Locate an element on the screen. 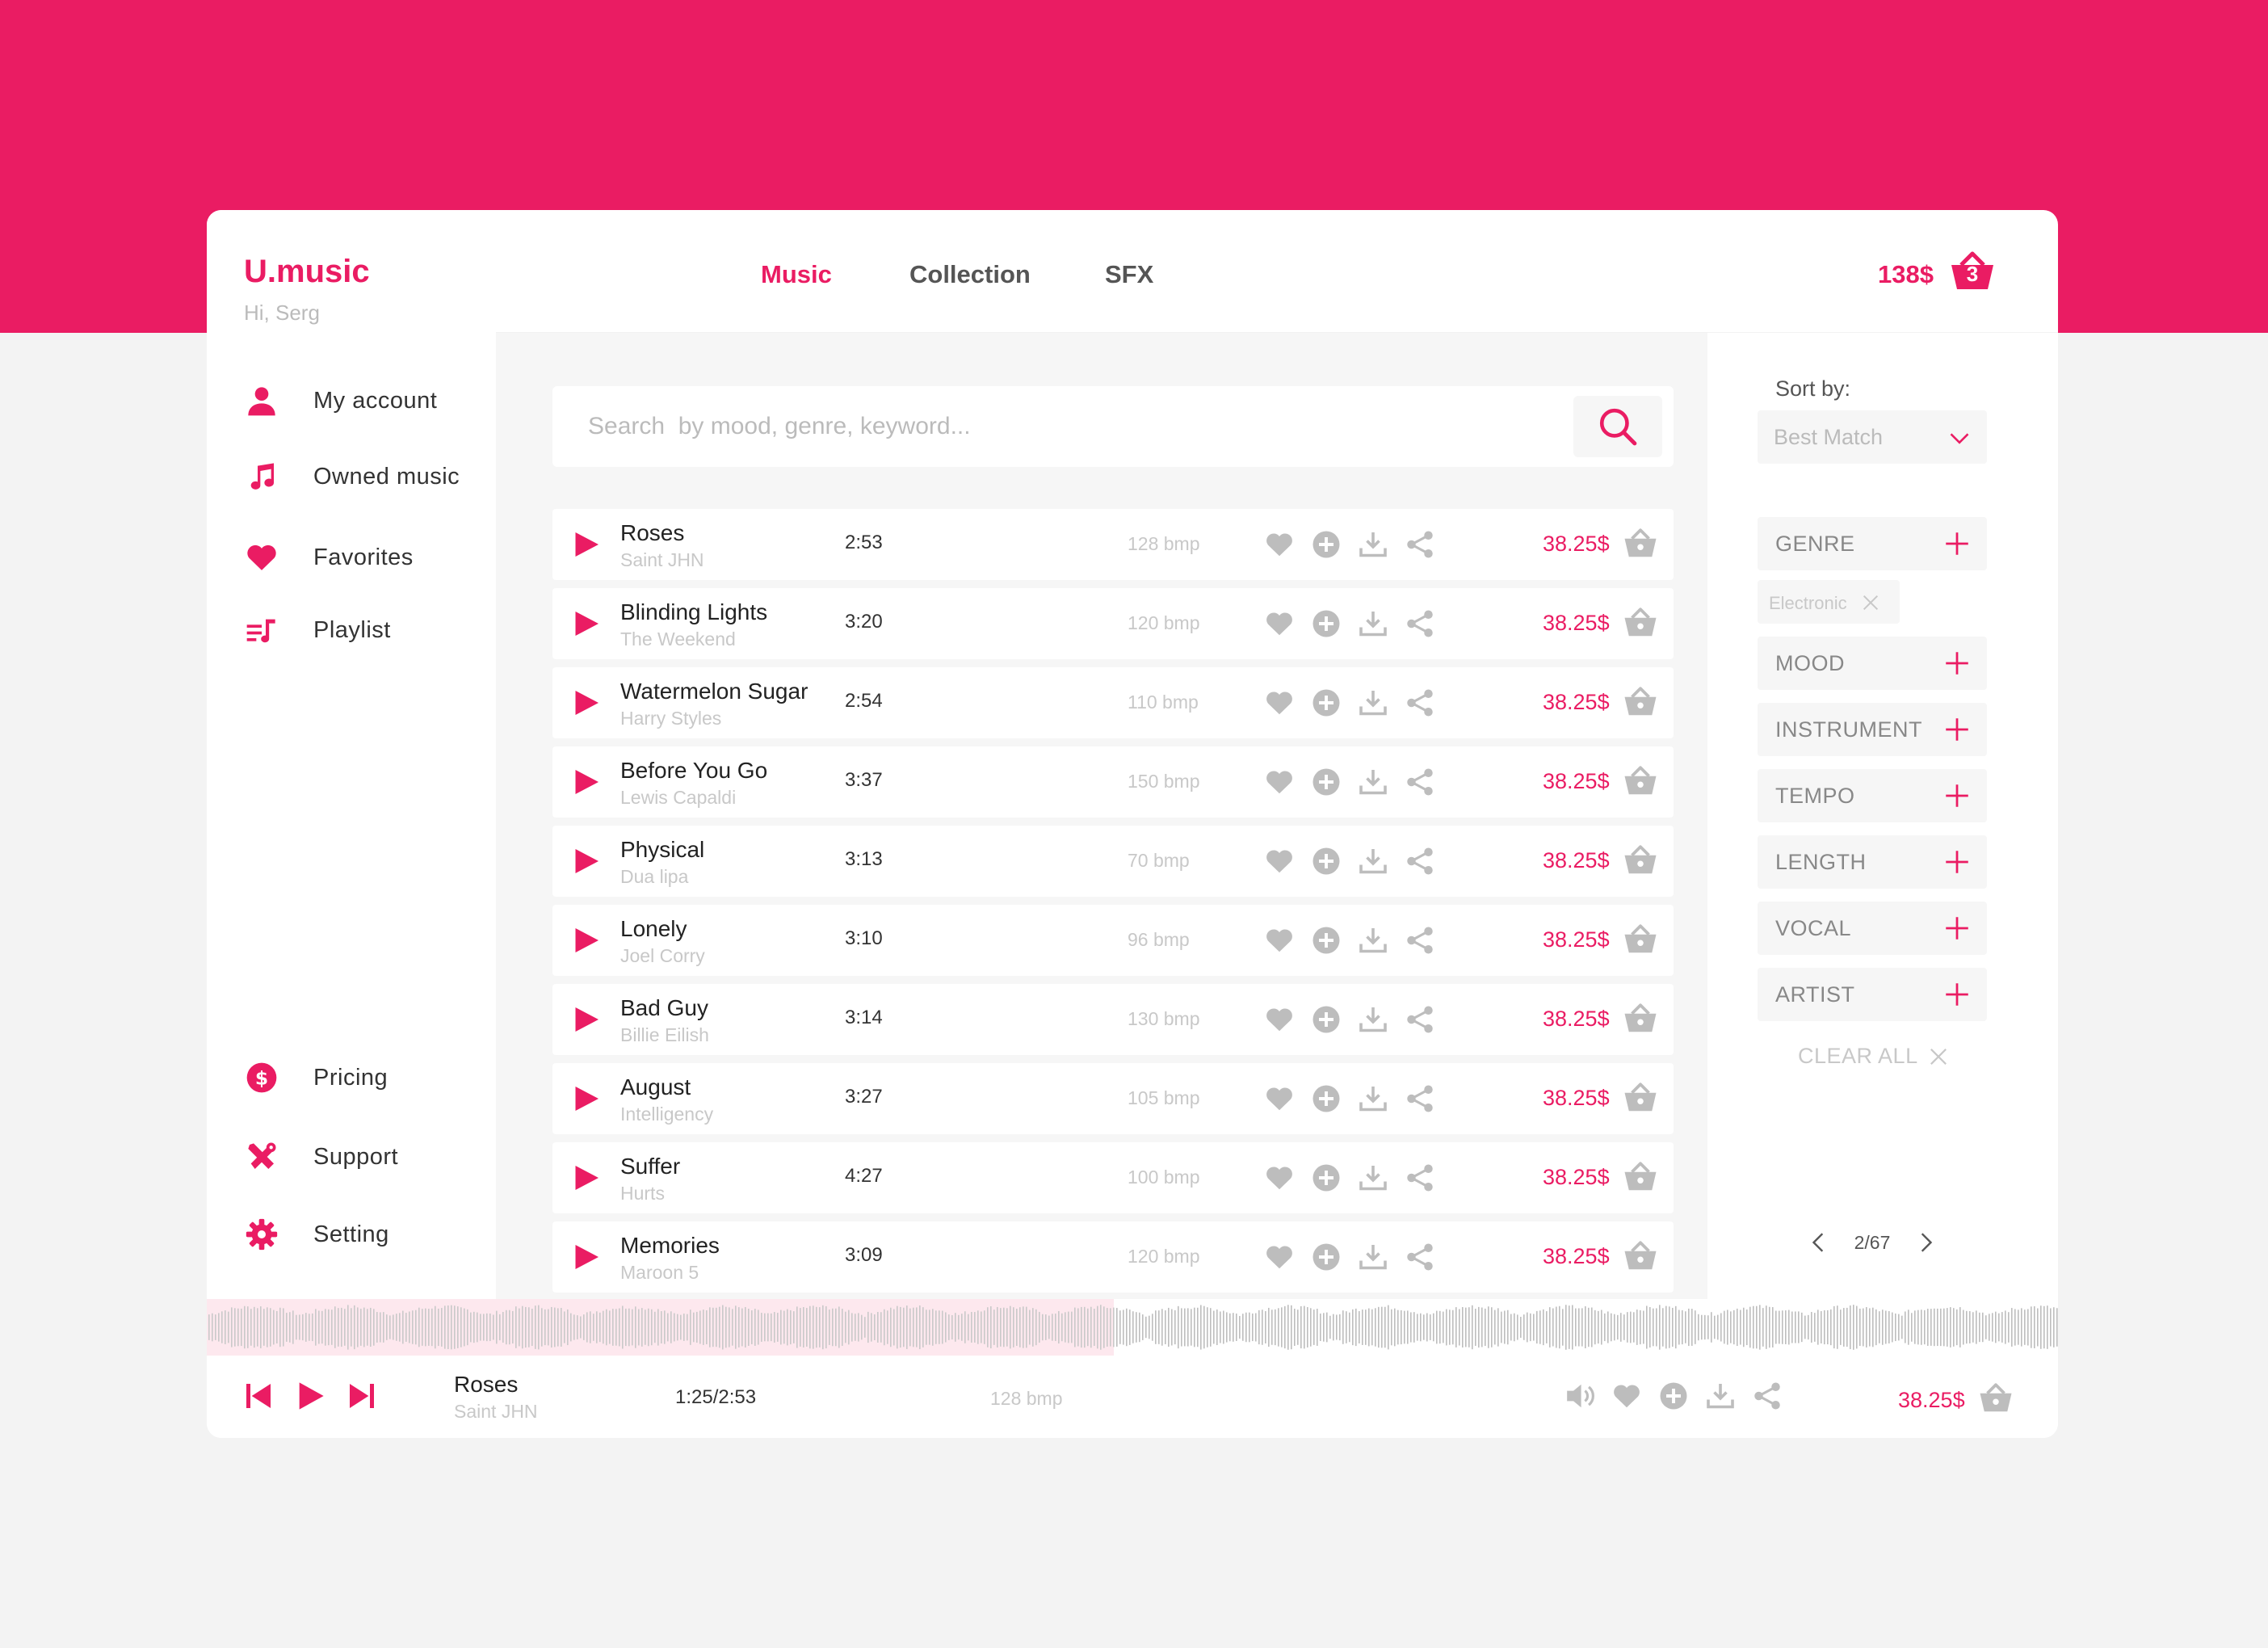 The image size is (2268, 1648). filter-genre: GENRE is located at coordinates (1873, 543).